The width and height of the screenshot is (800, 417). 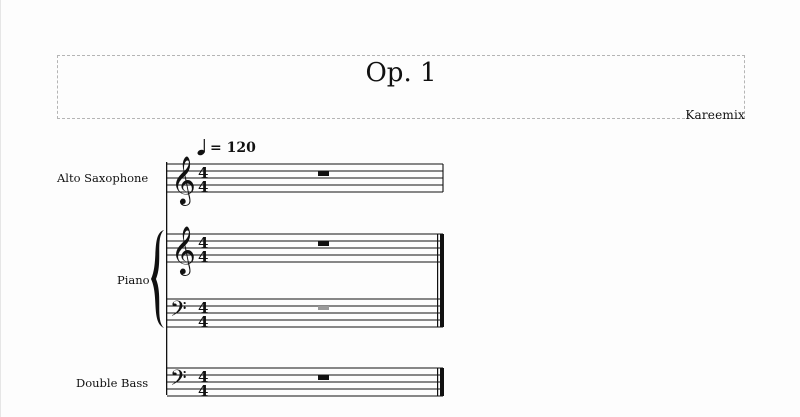 What do you see at coordinates (167, 278) in the screenshot?
I see `system-line` at bounding box center [167, 278].